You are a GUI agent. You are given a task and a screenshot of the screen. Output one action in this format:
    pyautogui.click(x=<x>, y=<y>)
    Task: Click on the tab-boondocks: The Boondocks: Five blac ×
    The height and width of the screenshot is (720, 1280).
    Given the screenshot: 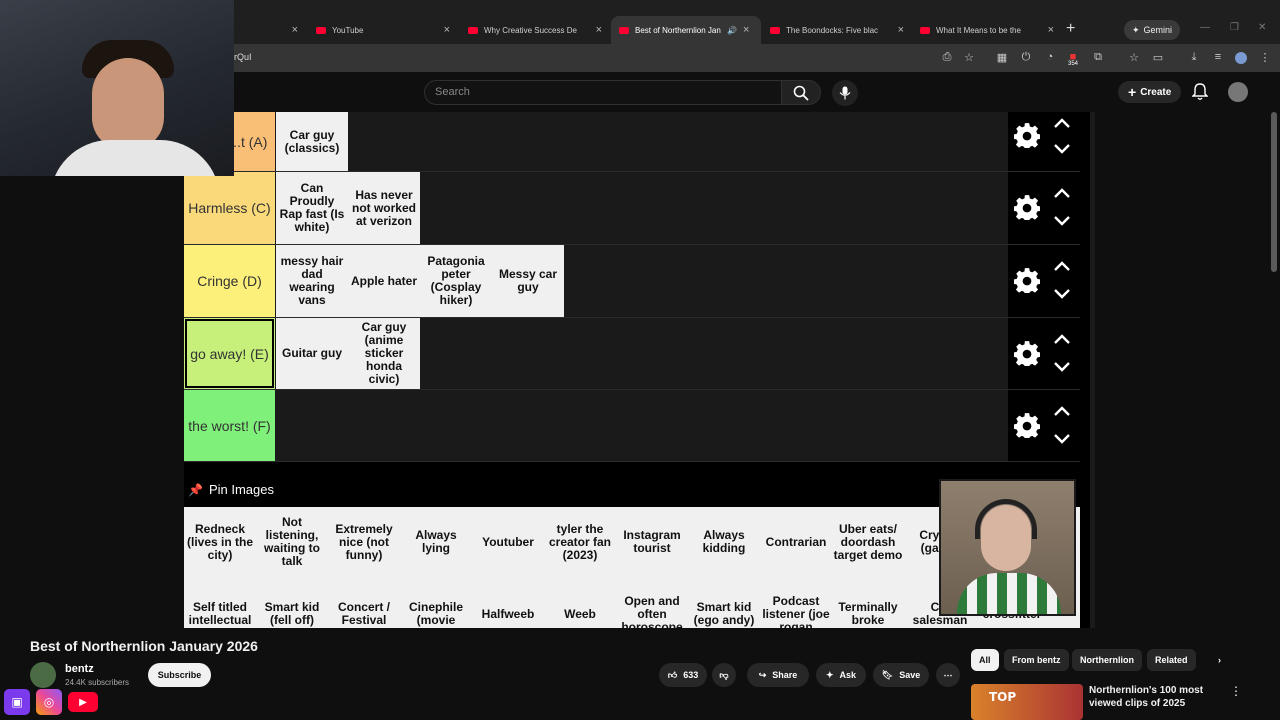 What is the action you would take?
    pyautogui.click(x=837, y=30)
    